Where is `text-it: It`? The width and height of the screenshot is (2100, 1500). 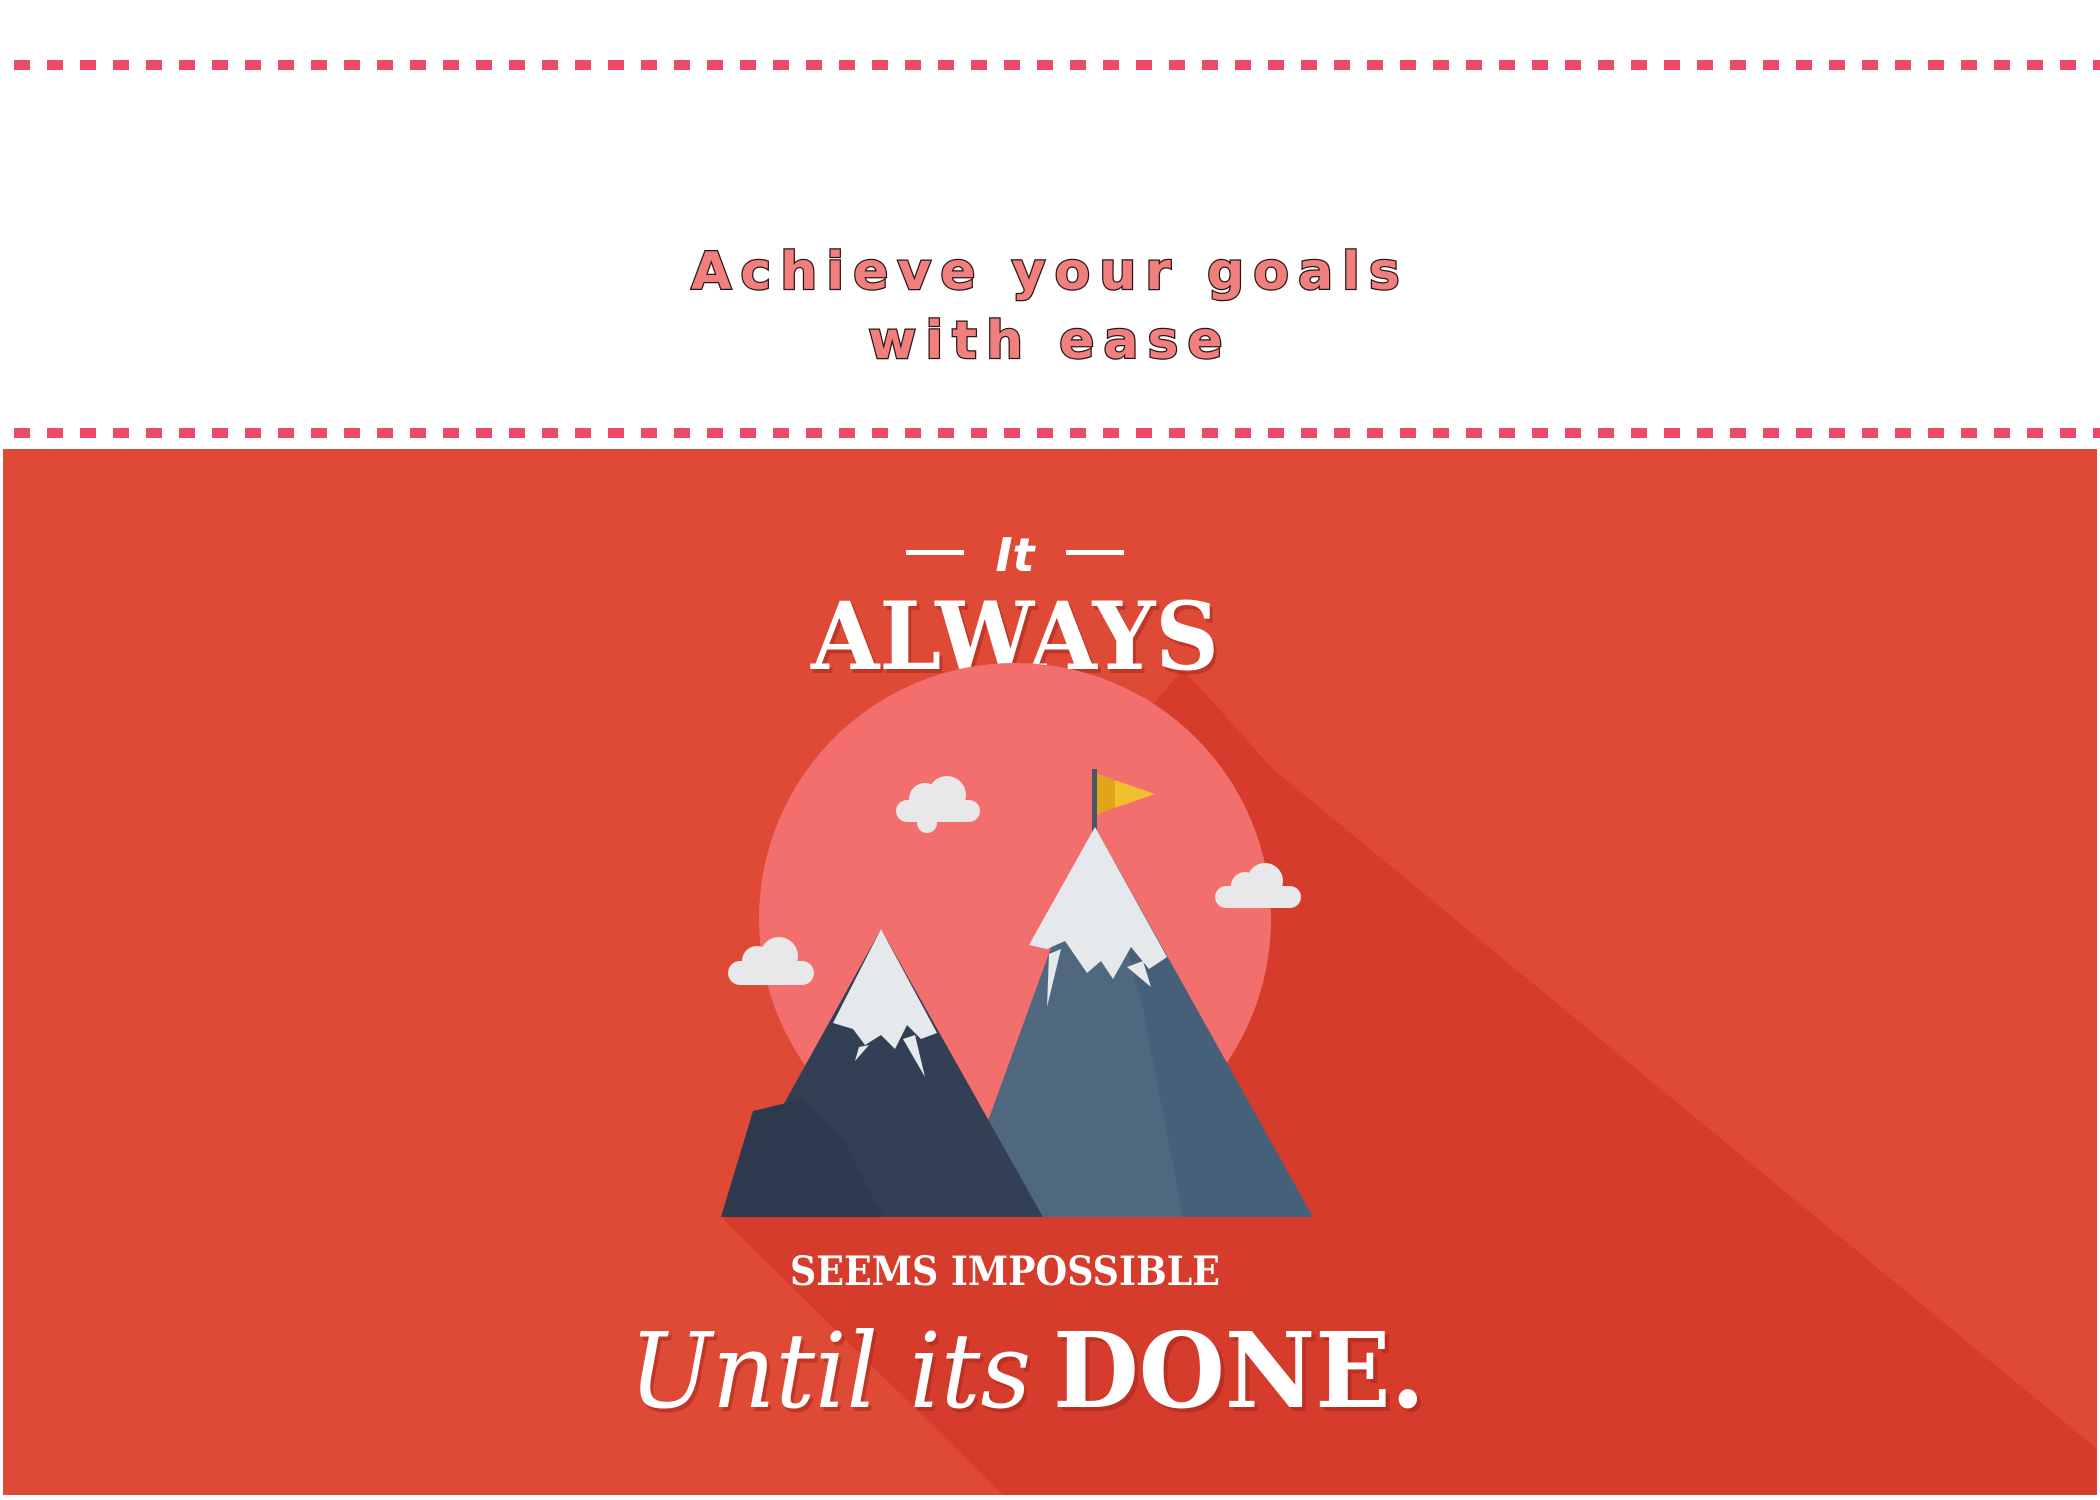
text-it: It is located at coordinates (1015, 555).